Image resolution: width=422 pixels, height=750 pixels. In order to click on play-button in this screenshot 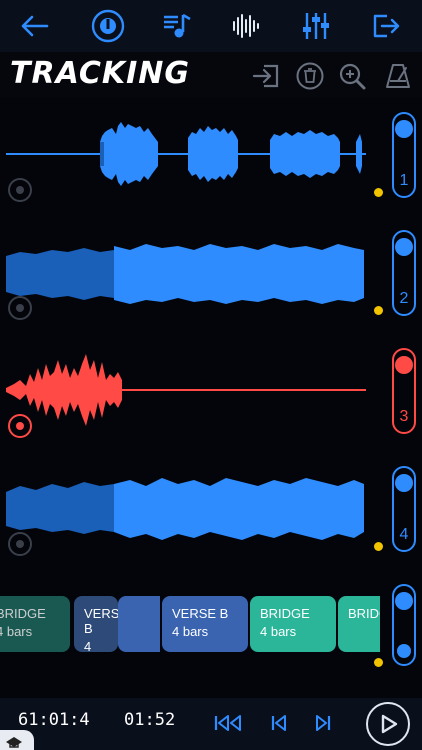, I will do `click(388, 724)`.